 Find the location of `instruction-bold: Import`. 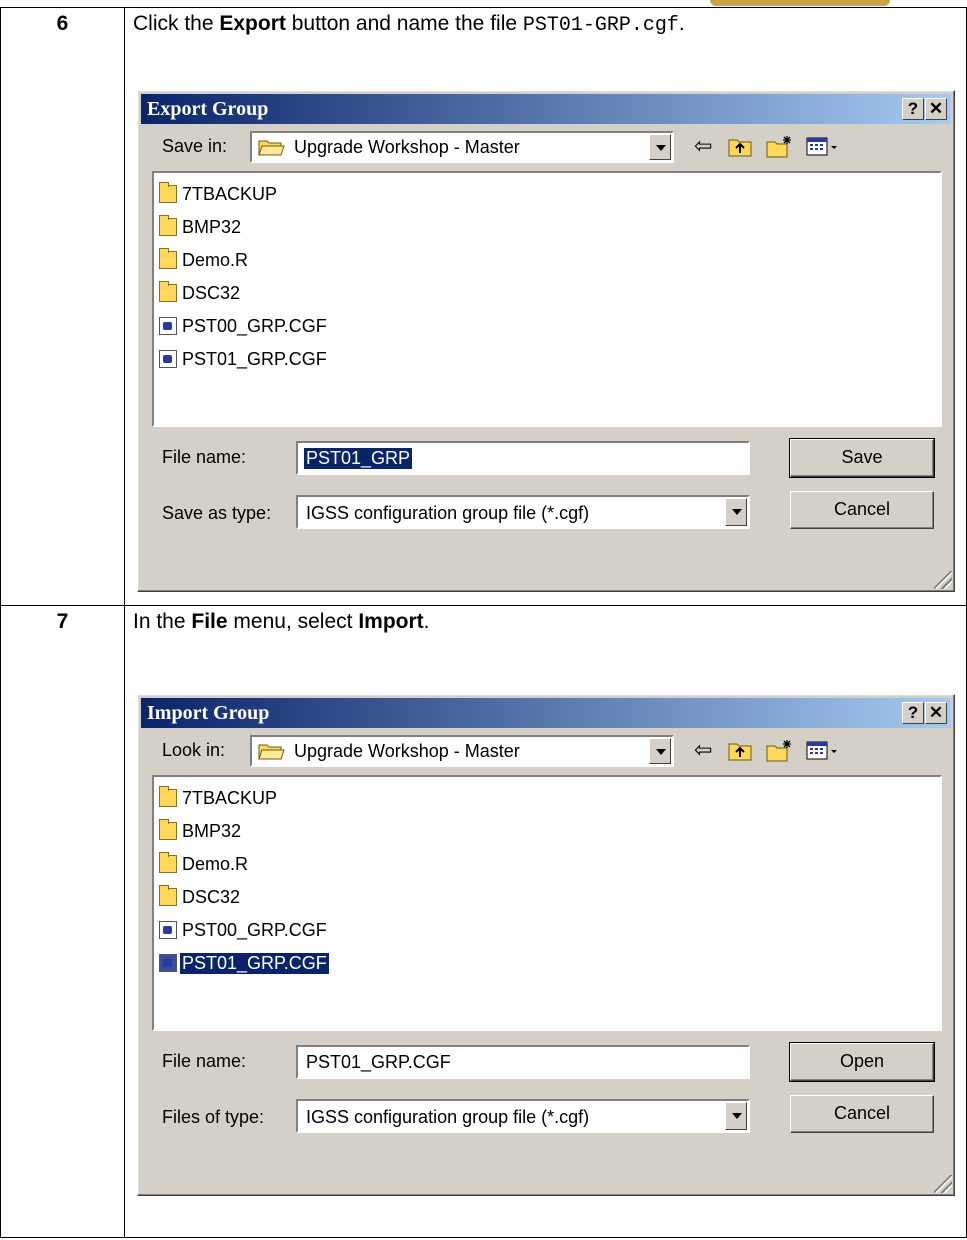

instruction-bold: Import is located at coordinates (391, 621).